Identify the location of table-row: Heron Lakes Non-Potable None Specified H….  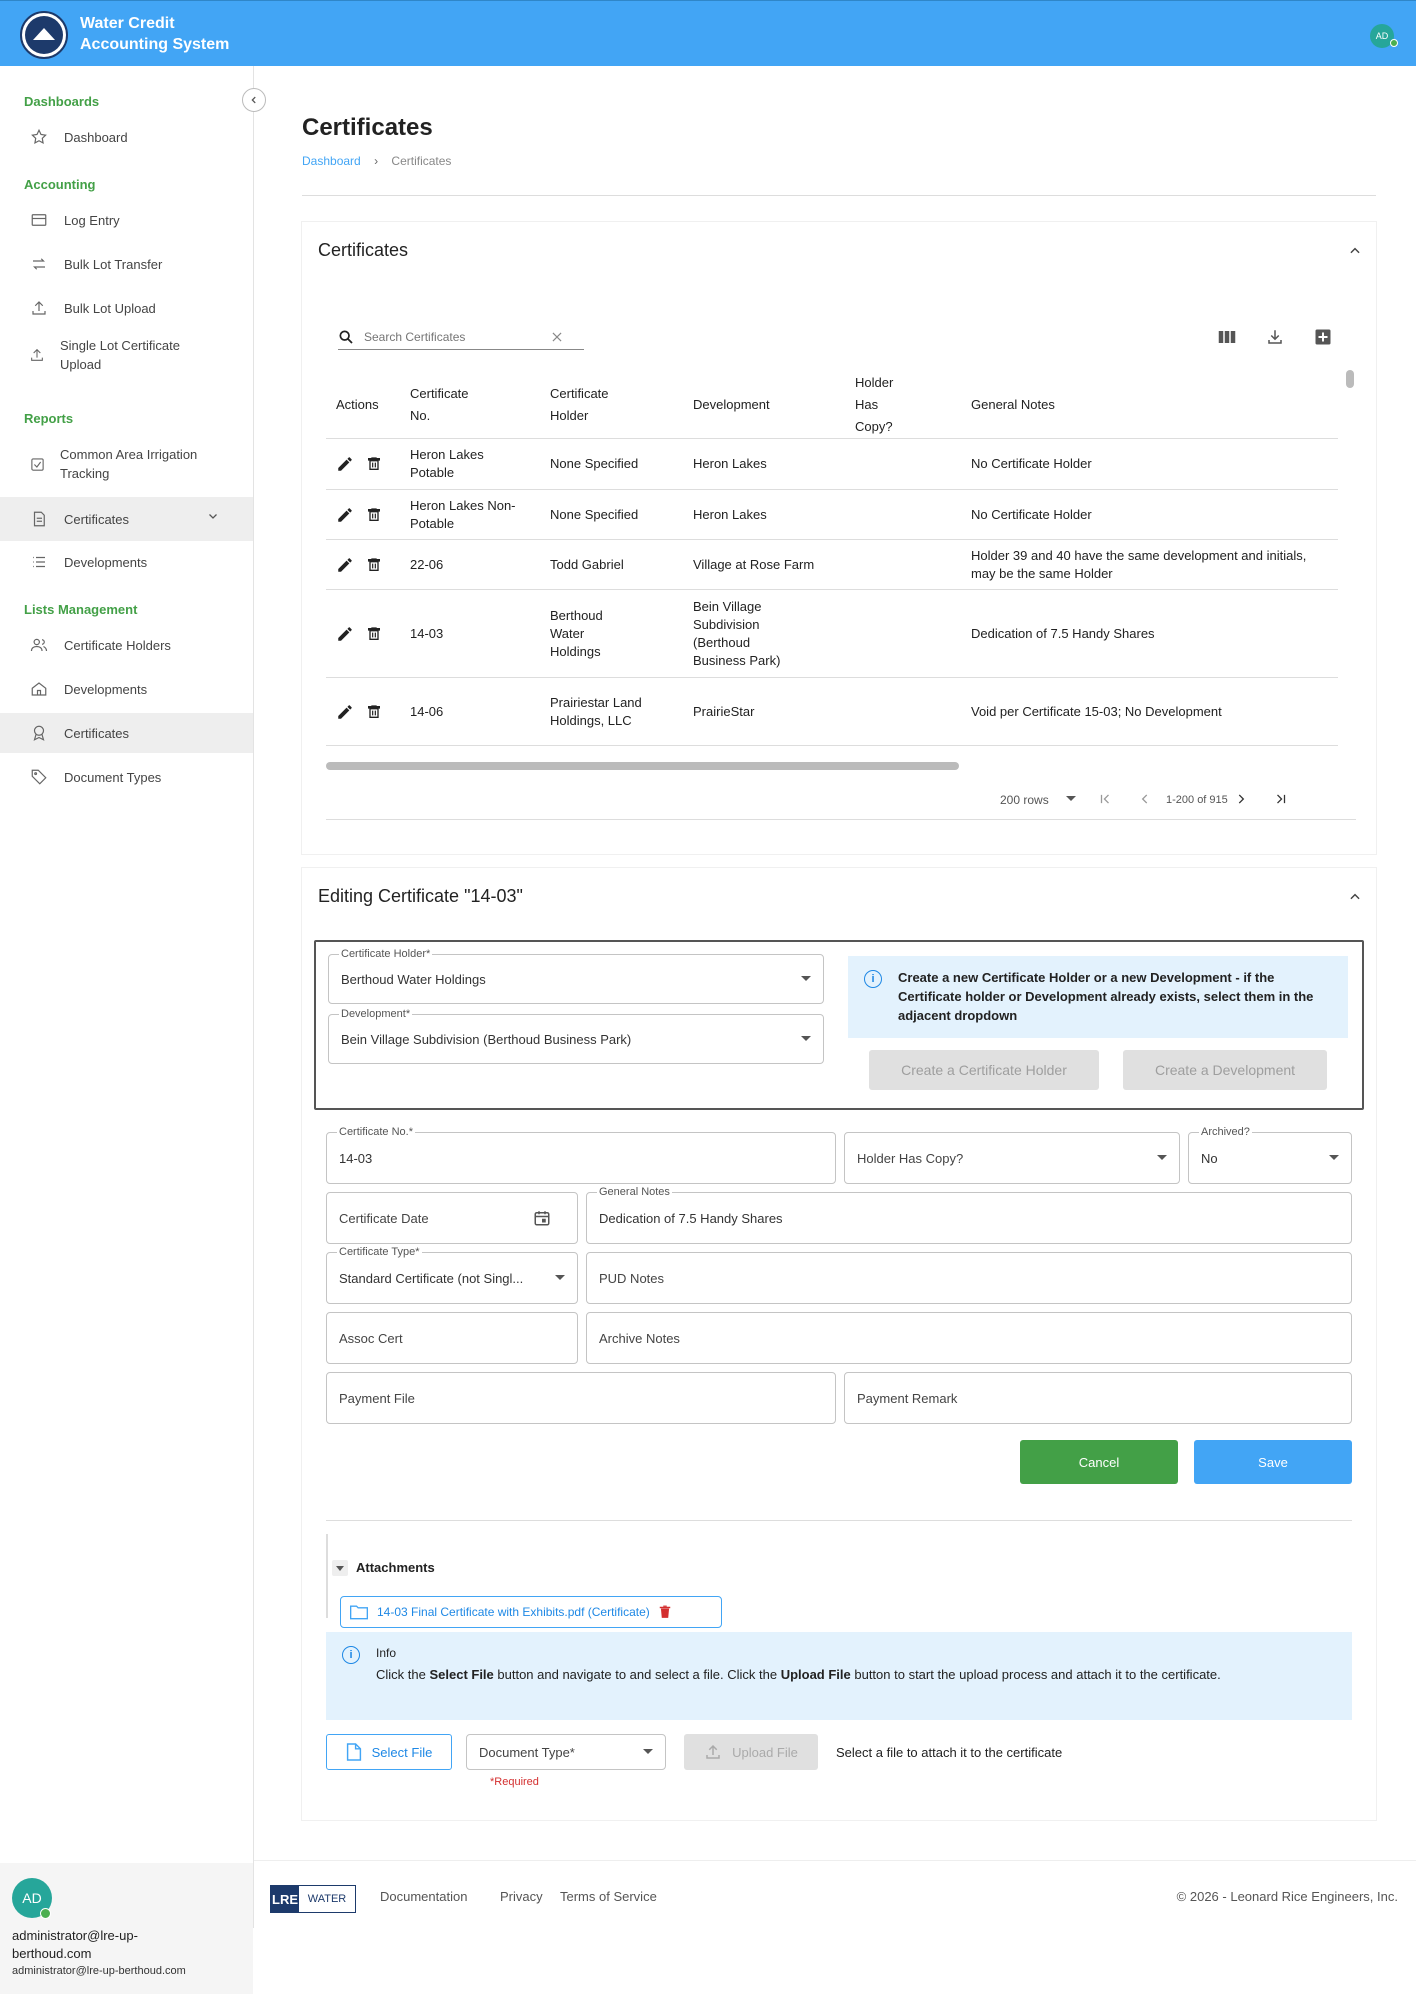
(832, 514).